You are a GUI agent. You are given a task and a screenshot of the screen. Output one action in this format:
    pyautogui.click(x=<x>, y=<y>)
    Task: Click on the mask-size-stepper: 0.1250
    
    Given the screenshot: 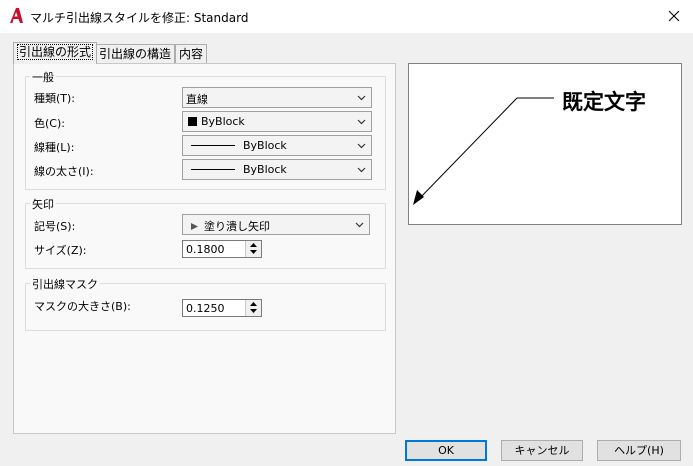 What is the action you would take?
    pyautogui.click(x=222, y=308)
    